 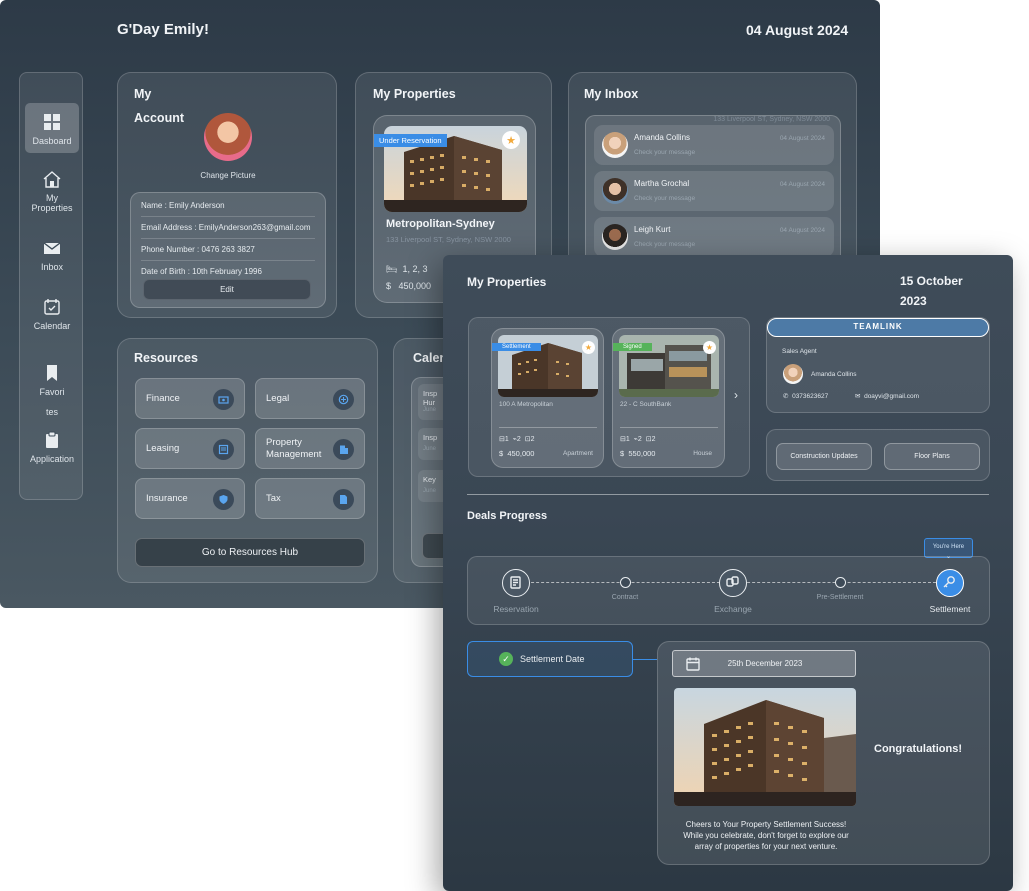 What do you see at coordinates (824, 456) in the screenshot?
I see `construction-updates-button: Construction Updates` at bounding box center [824, 456].